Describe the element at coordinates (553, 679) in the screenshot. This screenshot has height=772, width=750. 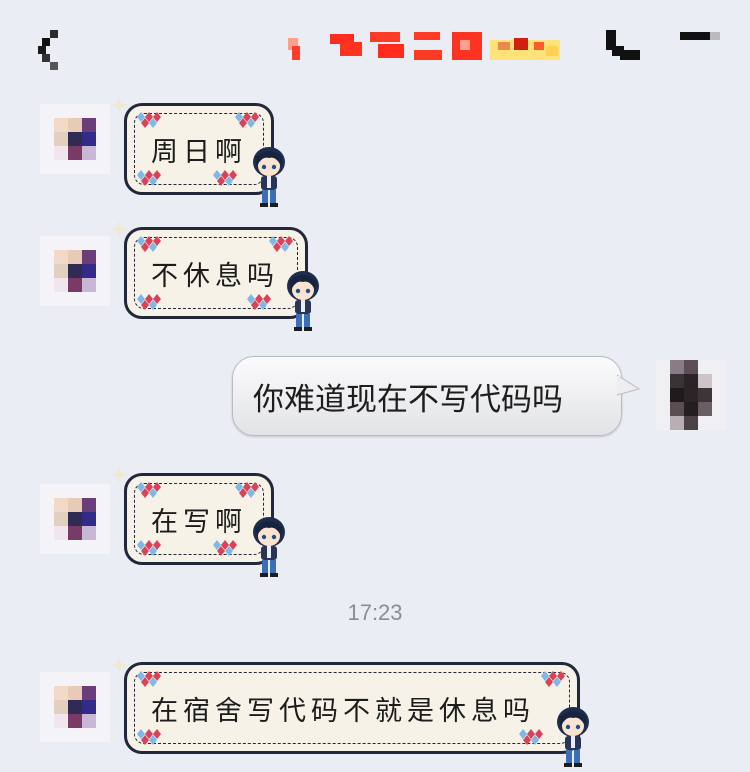
I see `diamond-decoration-icon` at that location.